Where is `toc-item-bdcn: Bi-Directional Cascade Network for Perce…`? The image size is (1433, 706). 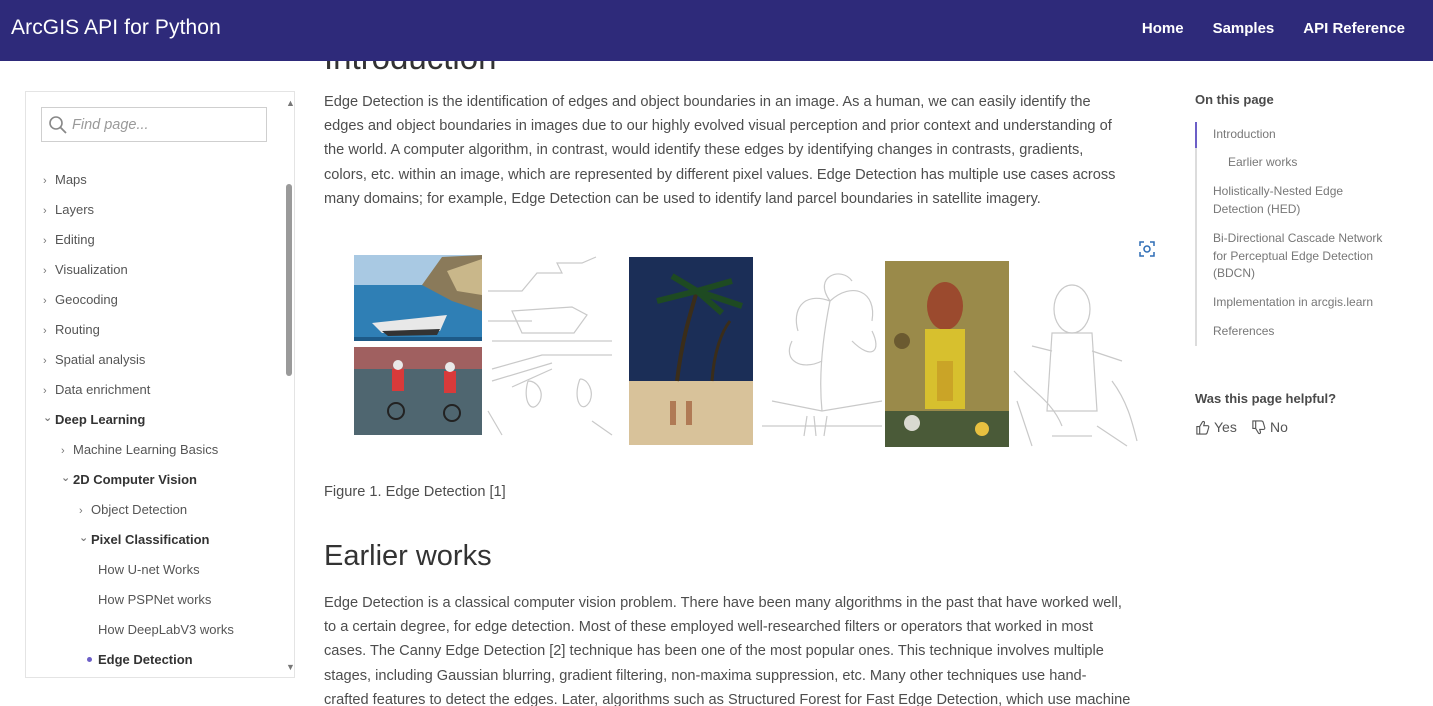
toc-item-bdcn: Bi-Directional Cascade Network for Perce… is located at coordinates (1304, 256).